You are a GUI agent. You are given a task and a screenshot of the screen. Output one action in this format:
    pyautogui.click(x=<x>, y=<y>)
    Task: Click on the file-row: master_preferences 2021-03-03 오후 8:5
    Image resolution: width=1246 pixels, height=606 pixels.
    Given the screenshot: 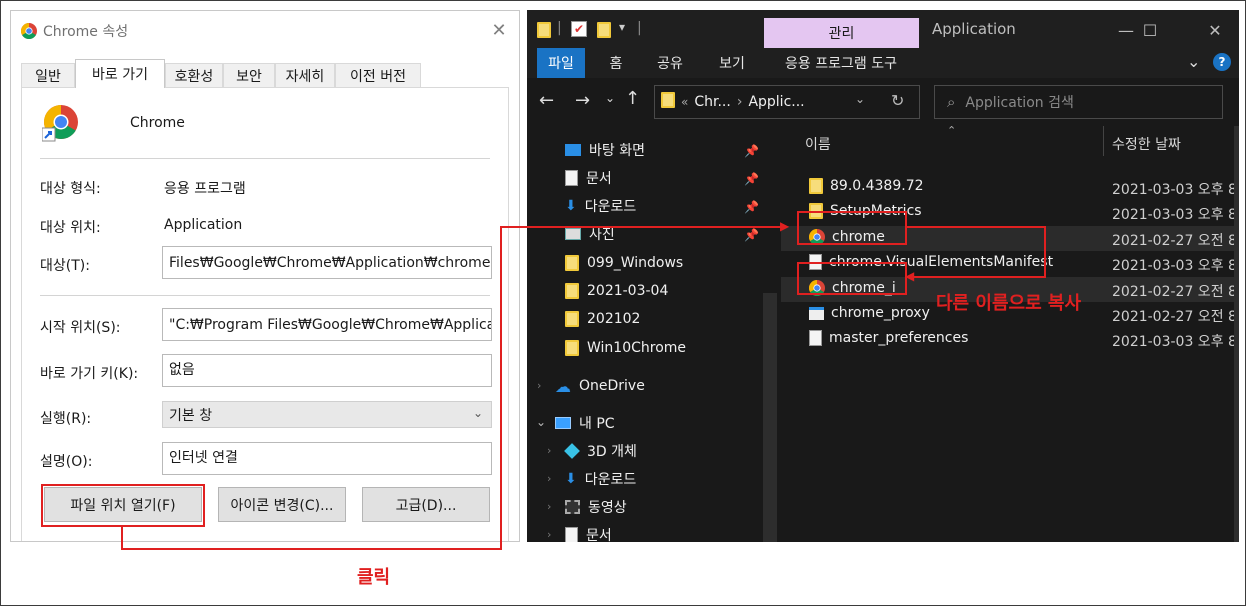 What is the action you would take?
    pyautogui.click(x=1010, y=339)
    